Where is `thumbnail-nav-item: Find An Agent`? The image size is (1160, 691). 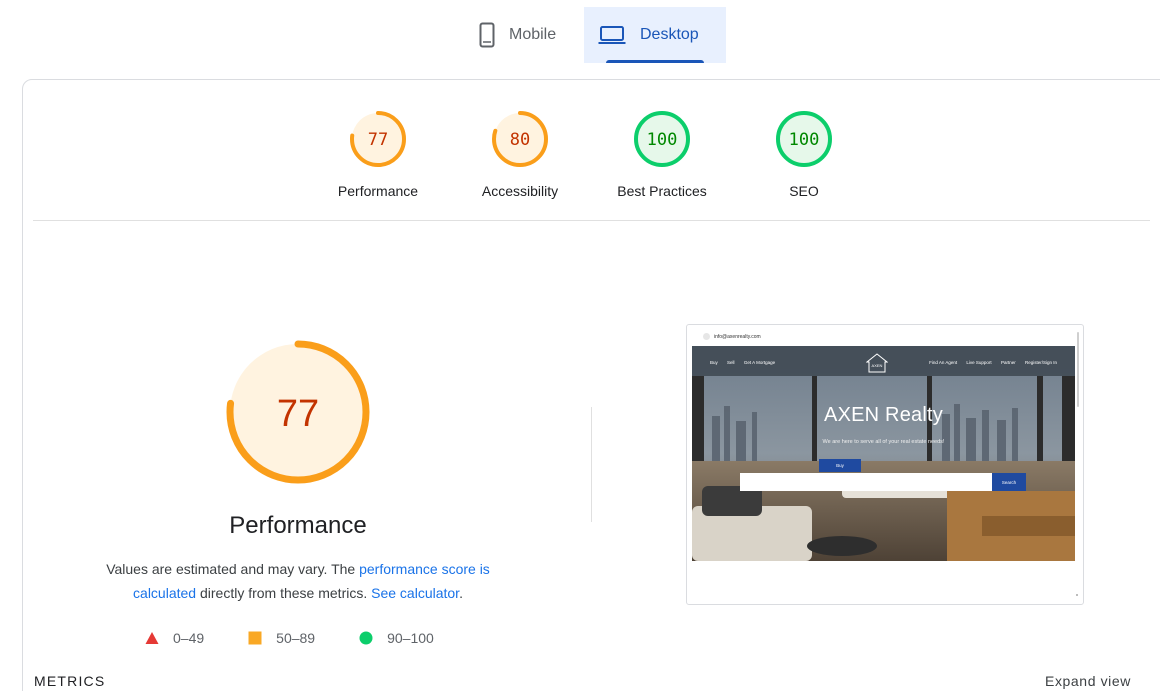
thumbnail-nav-item: Find An Agent is located at coordinates (943, 362).